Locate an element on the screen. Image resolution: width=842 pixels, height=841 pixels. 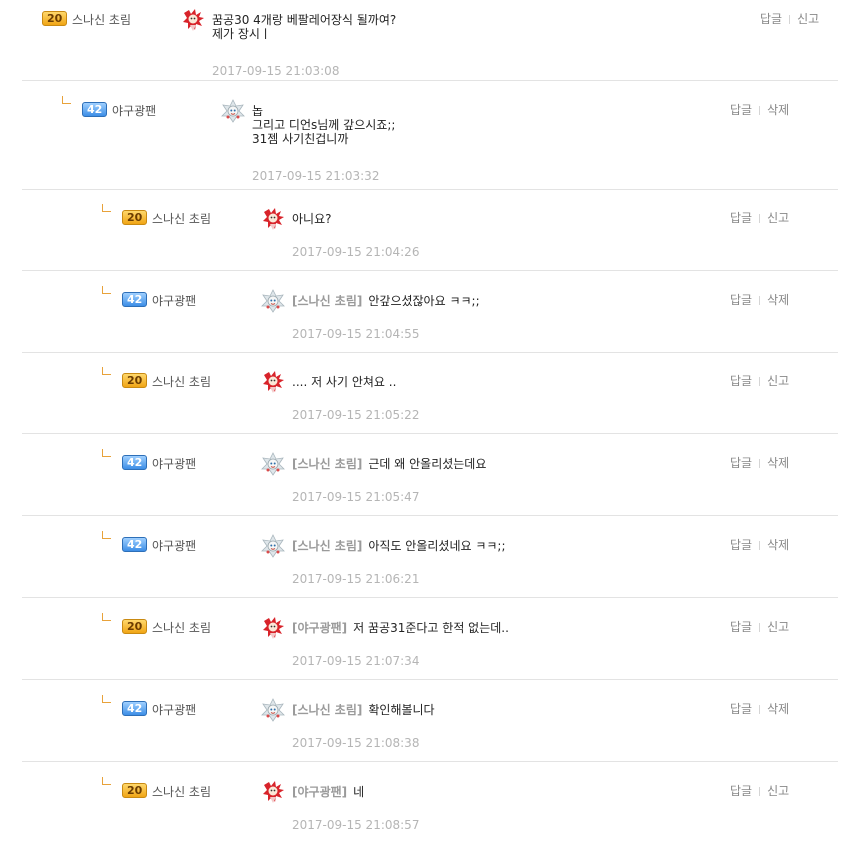
comment-text: 놉 그리고 디언s님께 갚으시죠;; 31젬 사기친겁니까 is located at coordinates (323, 125).